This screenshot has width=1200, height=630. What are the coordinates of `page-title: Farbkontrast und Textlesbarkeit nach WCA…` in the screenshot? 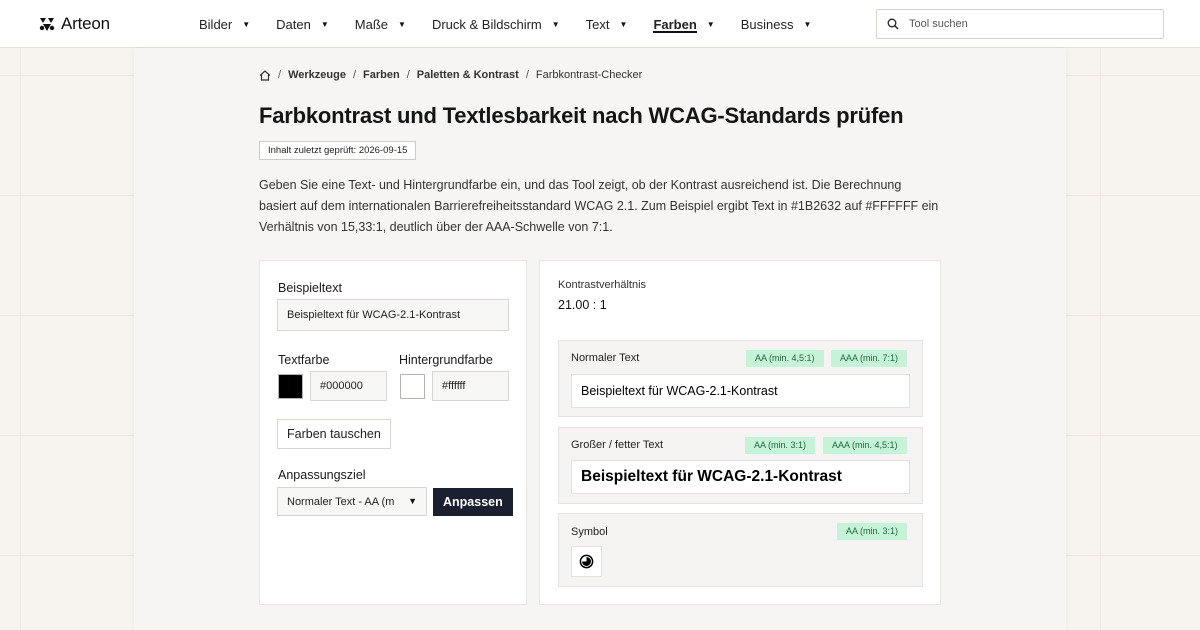 It's located at (581, 115).